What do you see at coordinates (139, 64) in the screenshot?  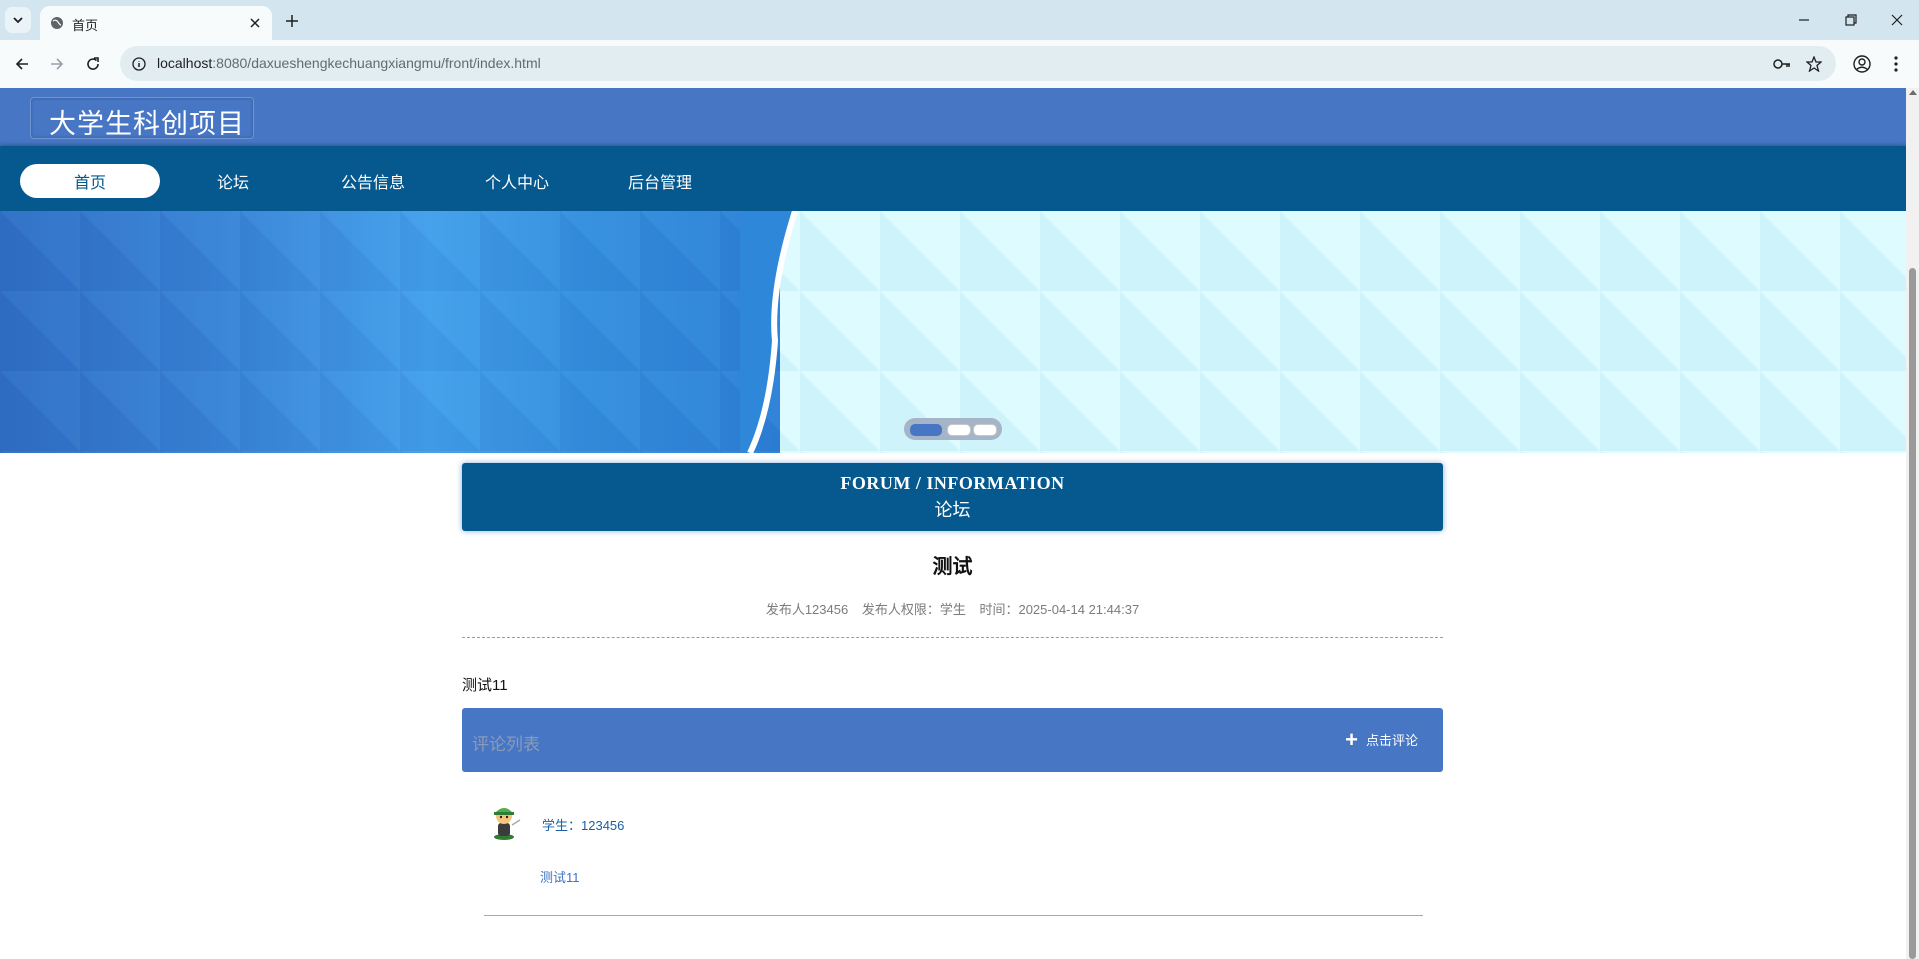 I see `site-info-icon` at bounding box center [139, 64].